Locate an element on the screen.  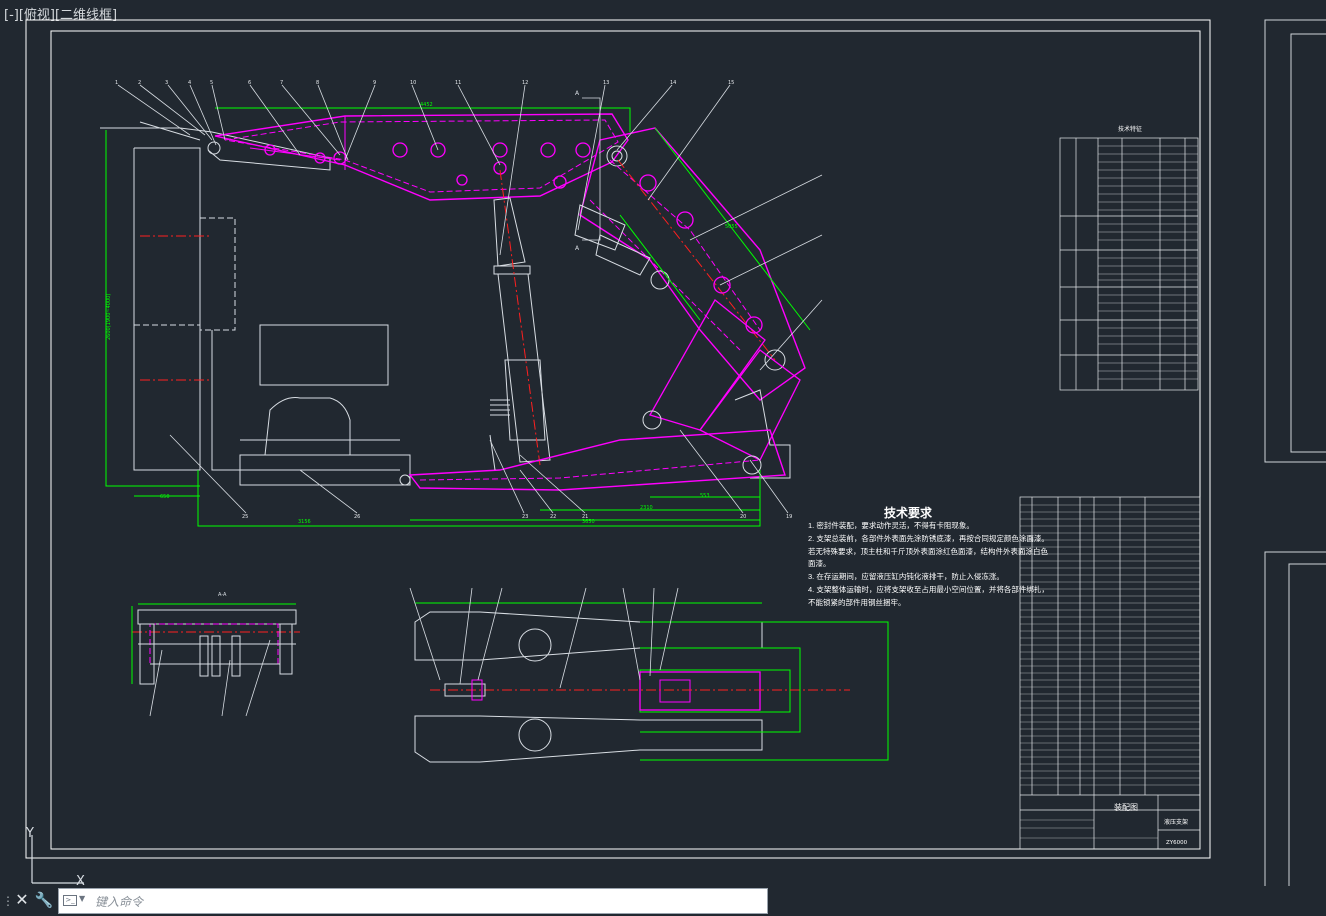
svg-text: 26 is located at coordinates (357, 517).